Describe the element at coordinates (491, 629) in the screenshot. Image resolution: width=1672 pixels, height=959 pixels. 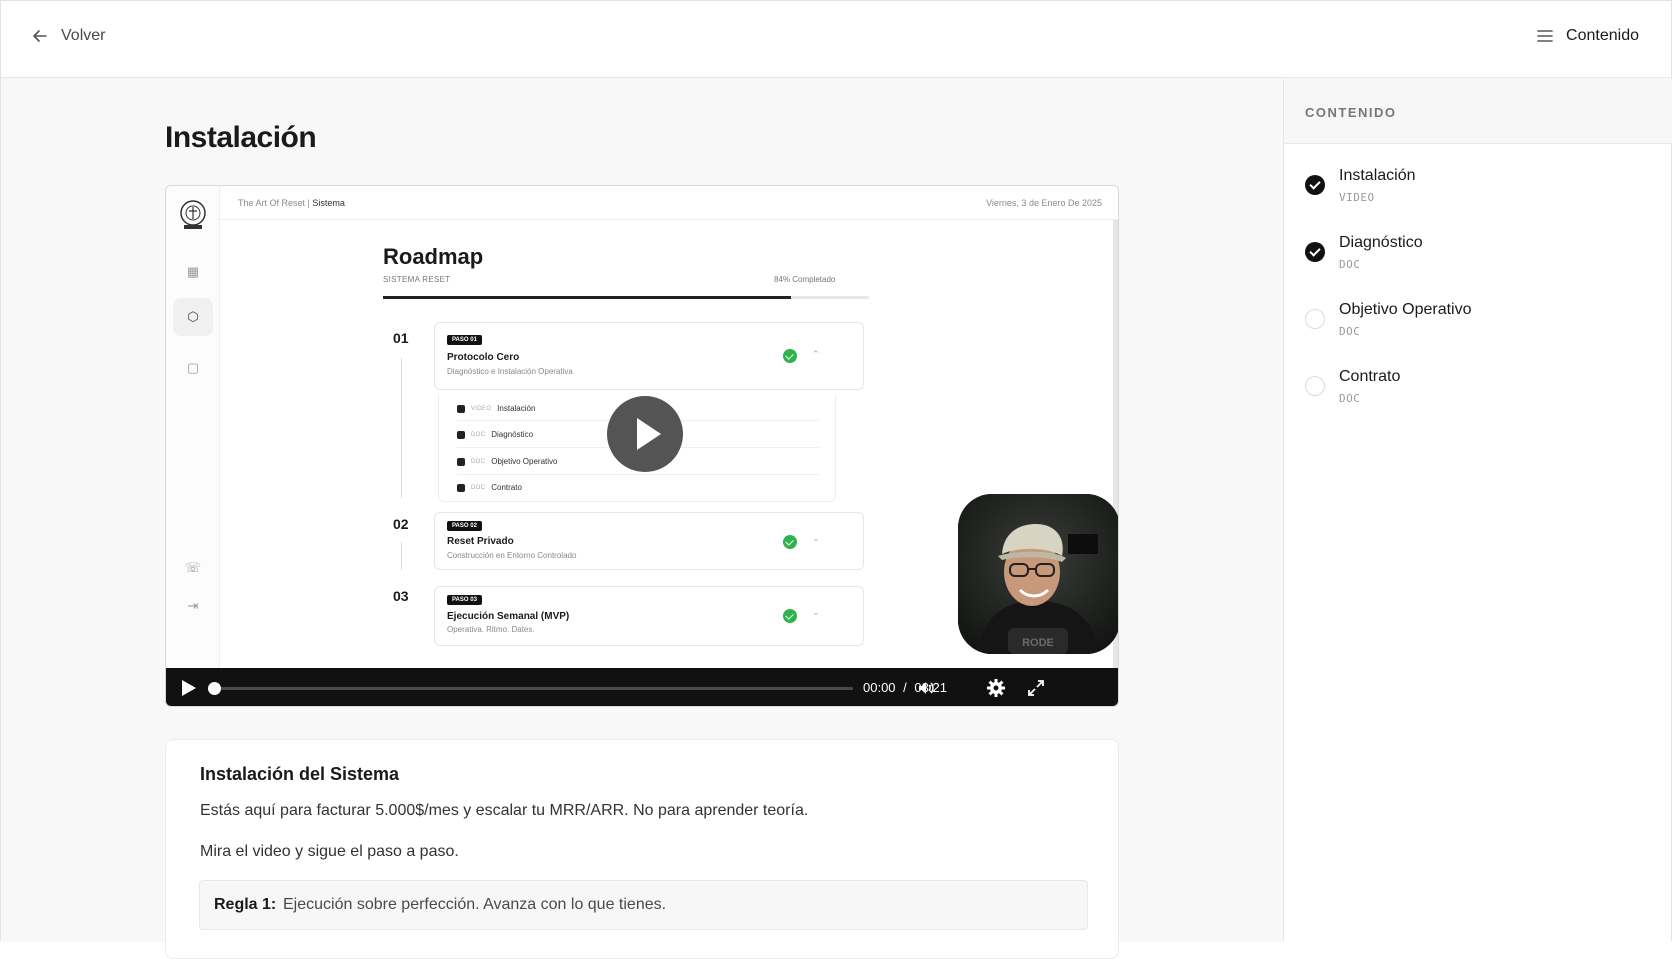
I see `step-desc: Operativa. Ritmo. Dates.` at that location.